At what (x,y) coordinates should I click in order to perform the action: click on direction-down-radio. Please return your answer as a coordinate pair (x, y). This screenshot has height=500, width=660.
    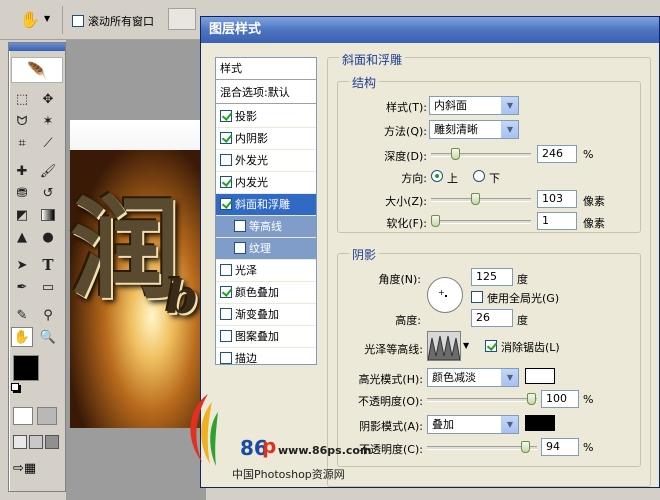
    Looking at the image, I should click on (479, 176).